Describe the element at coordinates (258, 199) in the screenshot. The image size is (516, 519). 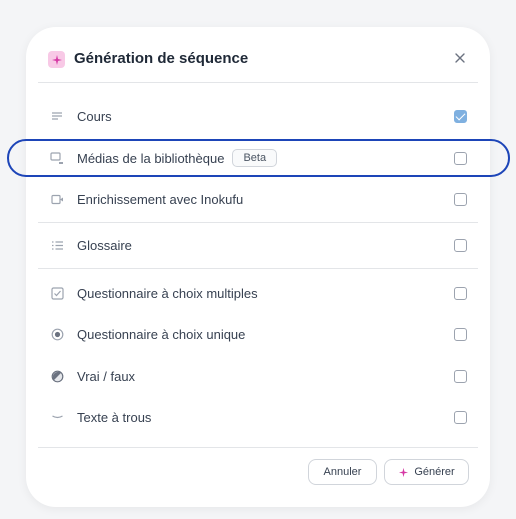
I see `option-row-enrichissement: Enrichissement avec Inokufu` at that location.